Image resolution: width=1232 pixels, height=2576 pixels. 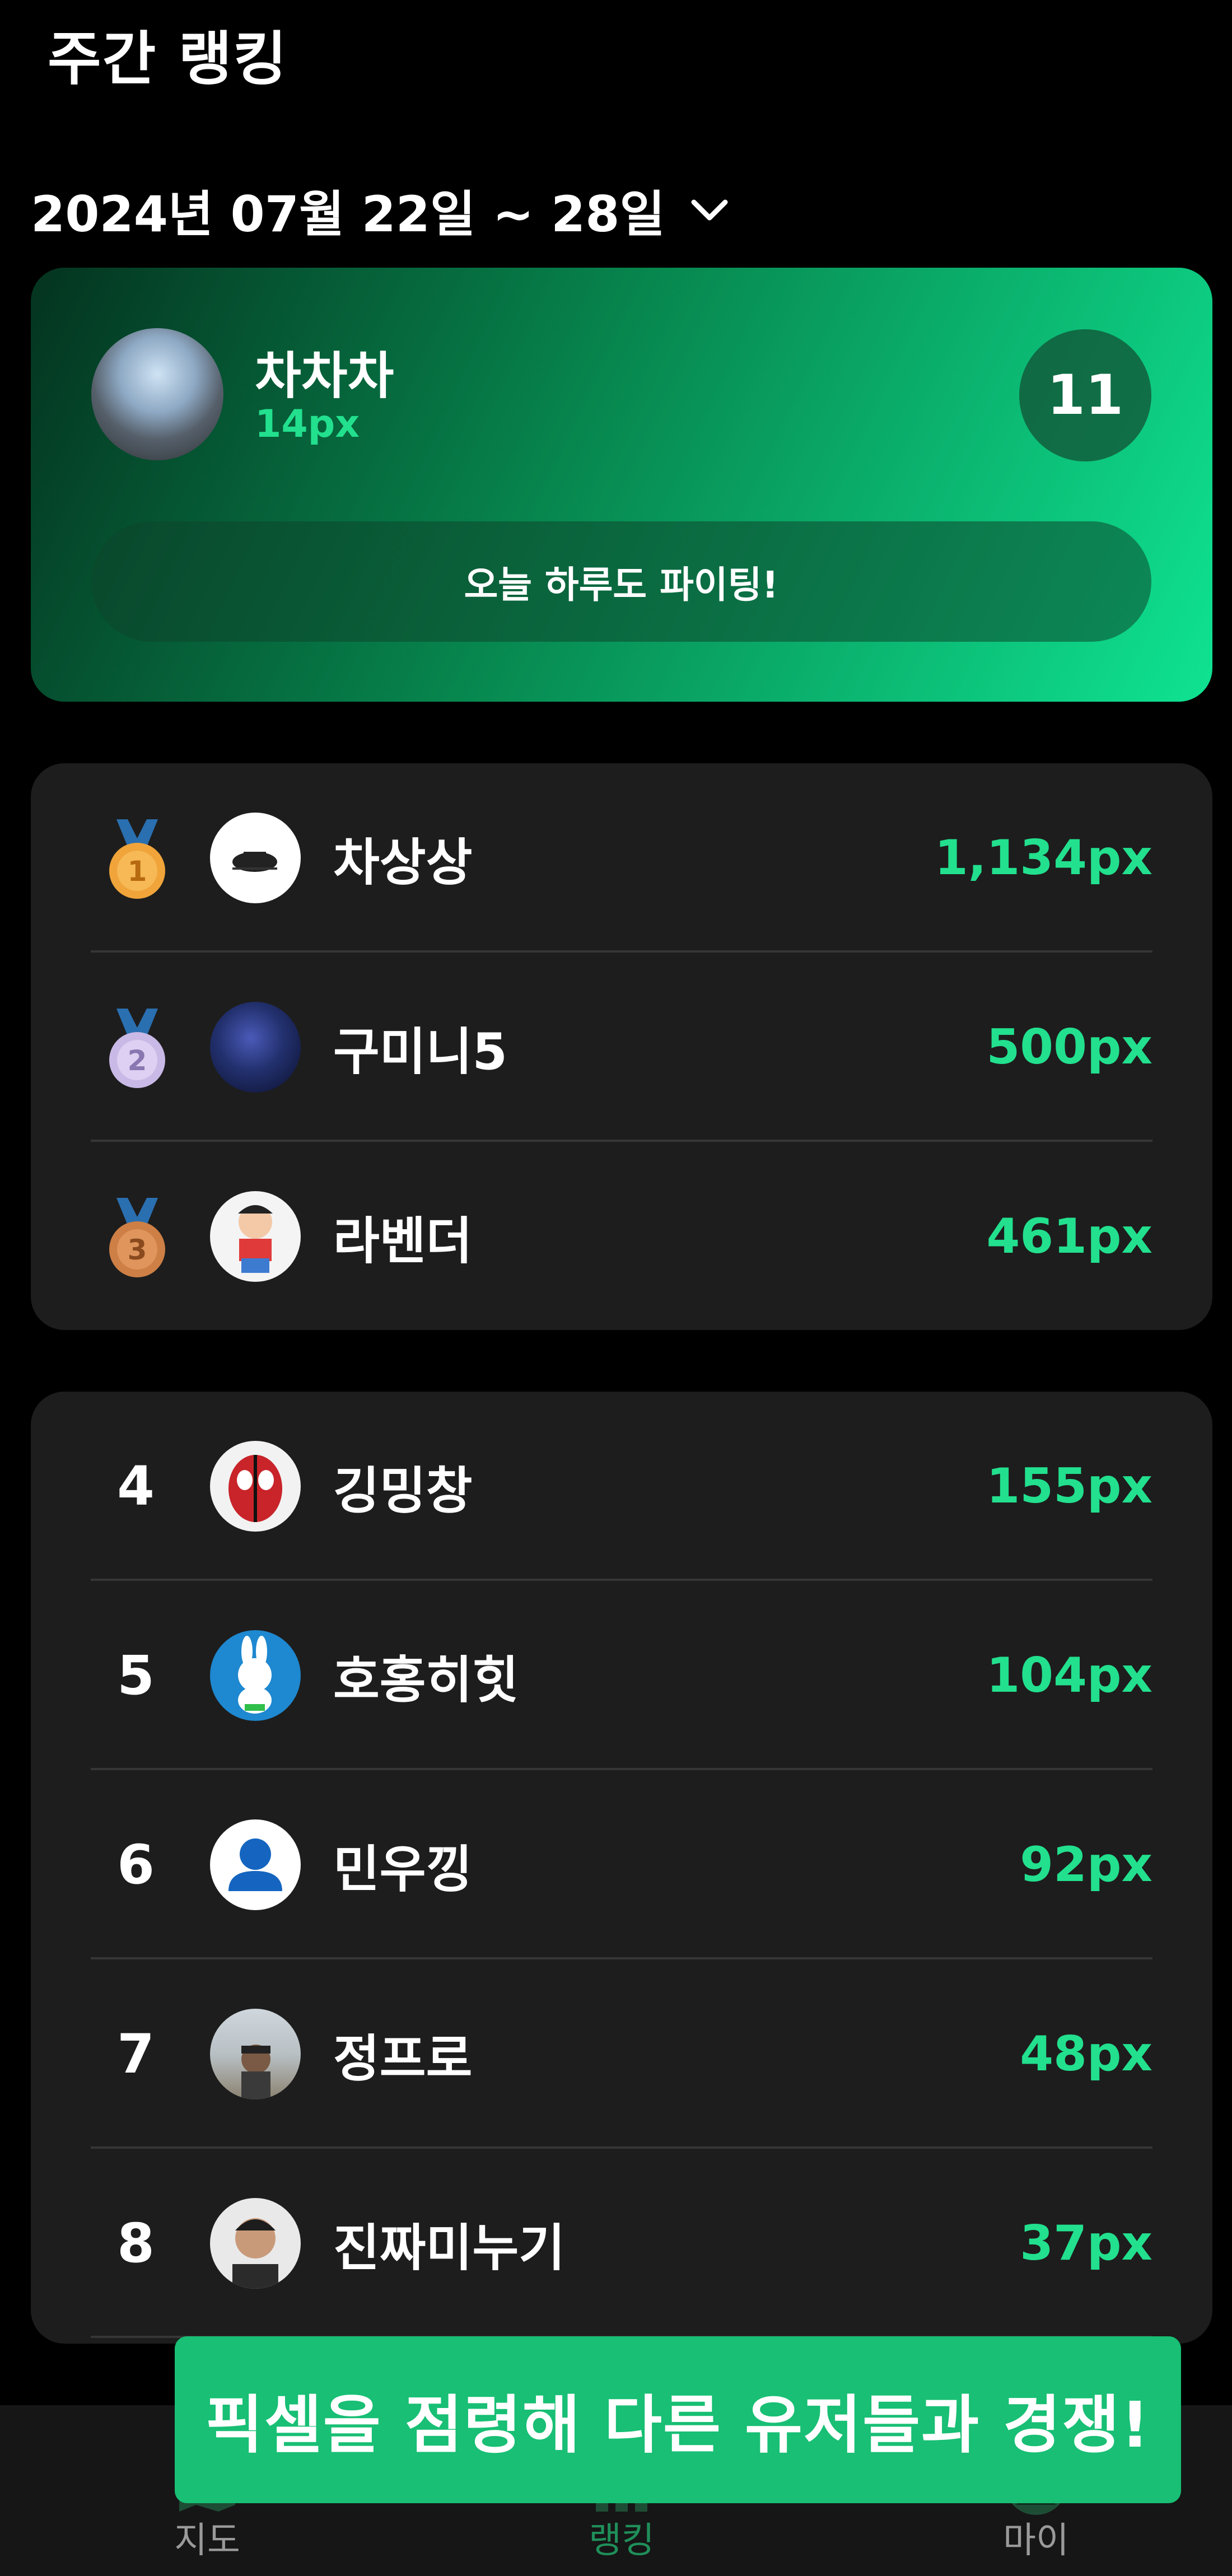 I want to click on user-name: 민우낑, so click(x=403, y=1870).